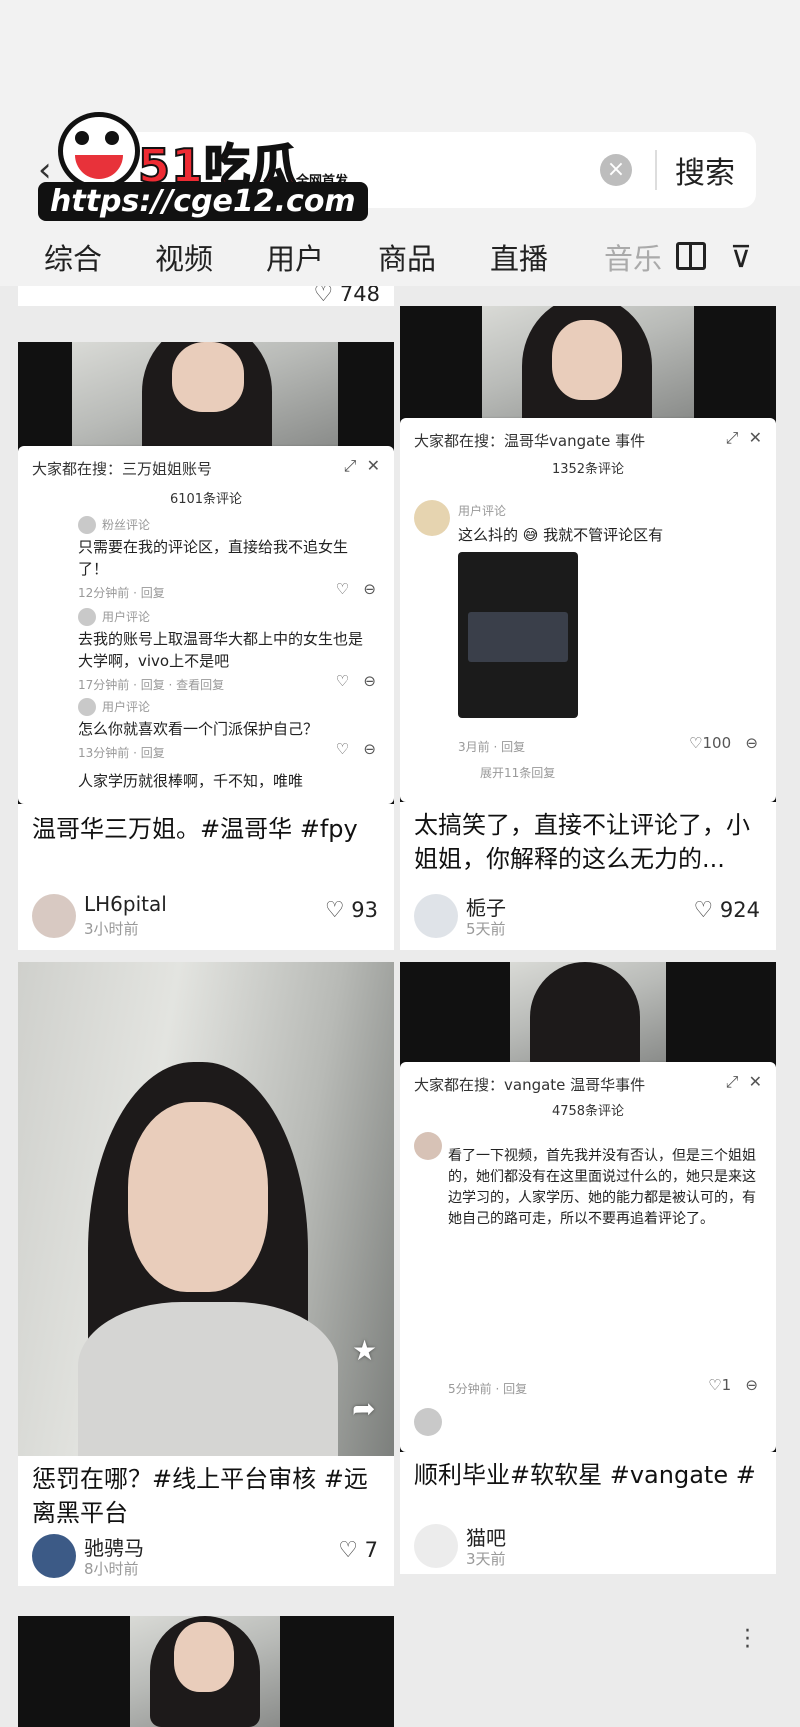 Image resolution: width=800 pixels, height=1727 pixels. Describe the element at coordinates (111, 1569) in the screenshot. I see `post-time: 8小时前` at that location.